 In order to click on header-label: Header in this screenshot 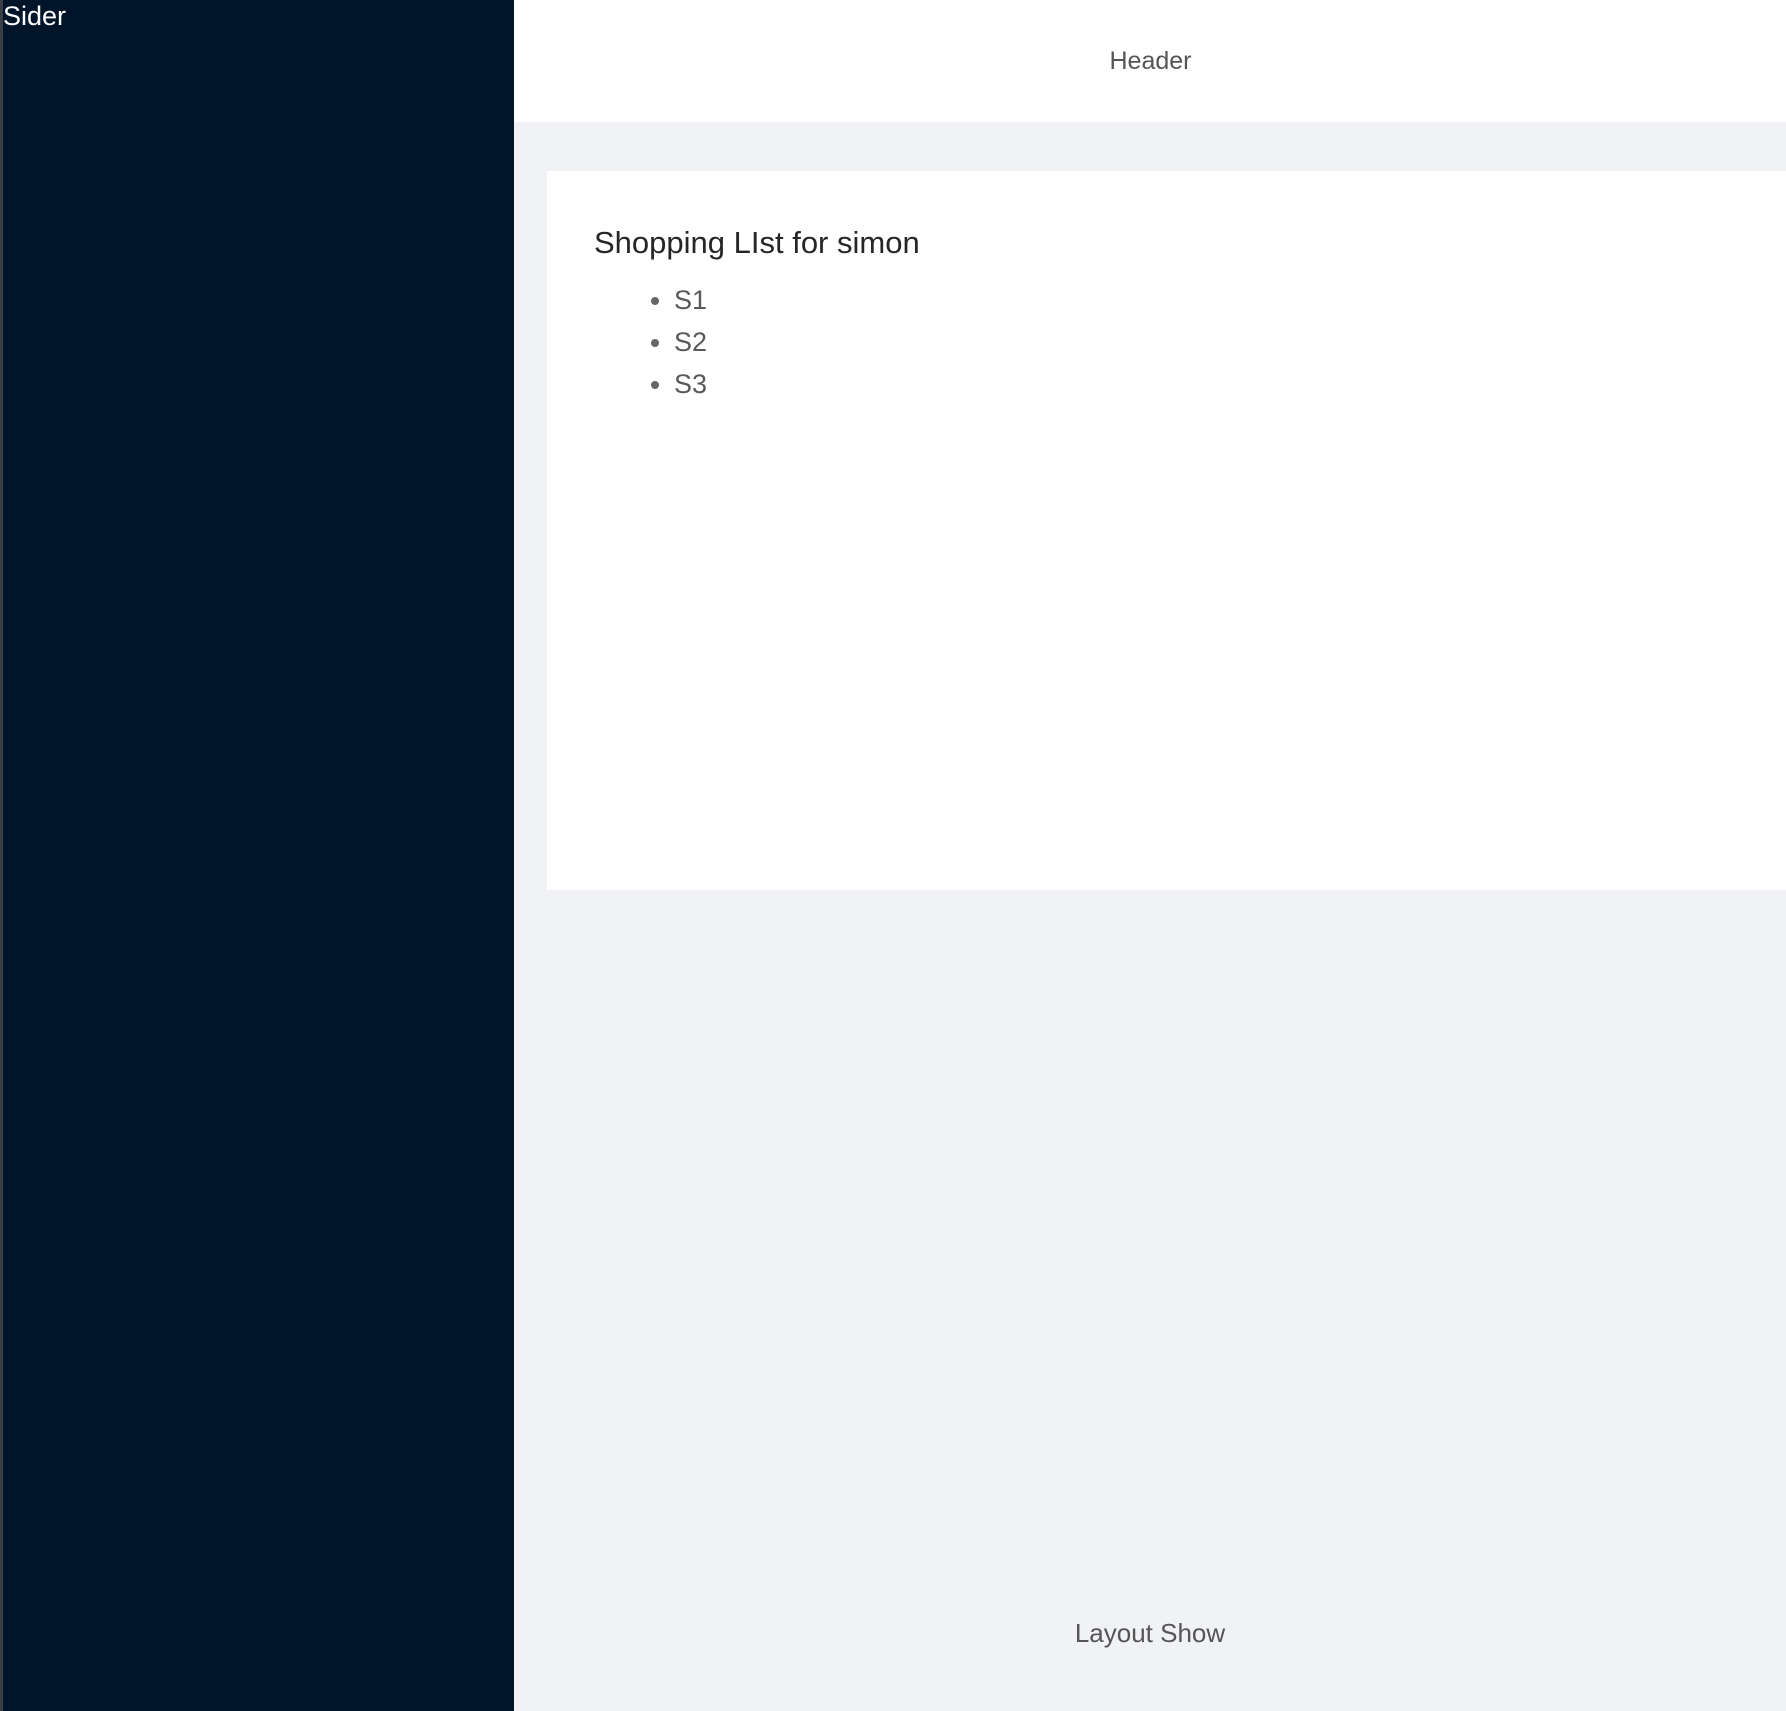, I will do `click(1150, 60)`.